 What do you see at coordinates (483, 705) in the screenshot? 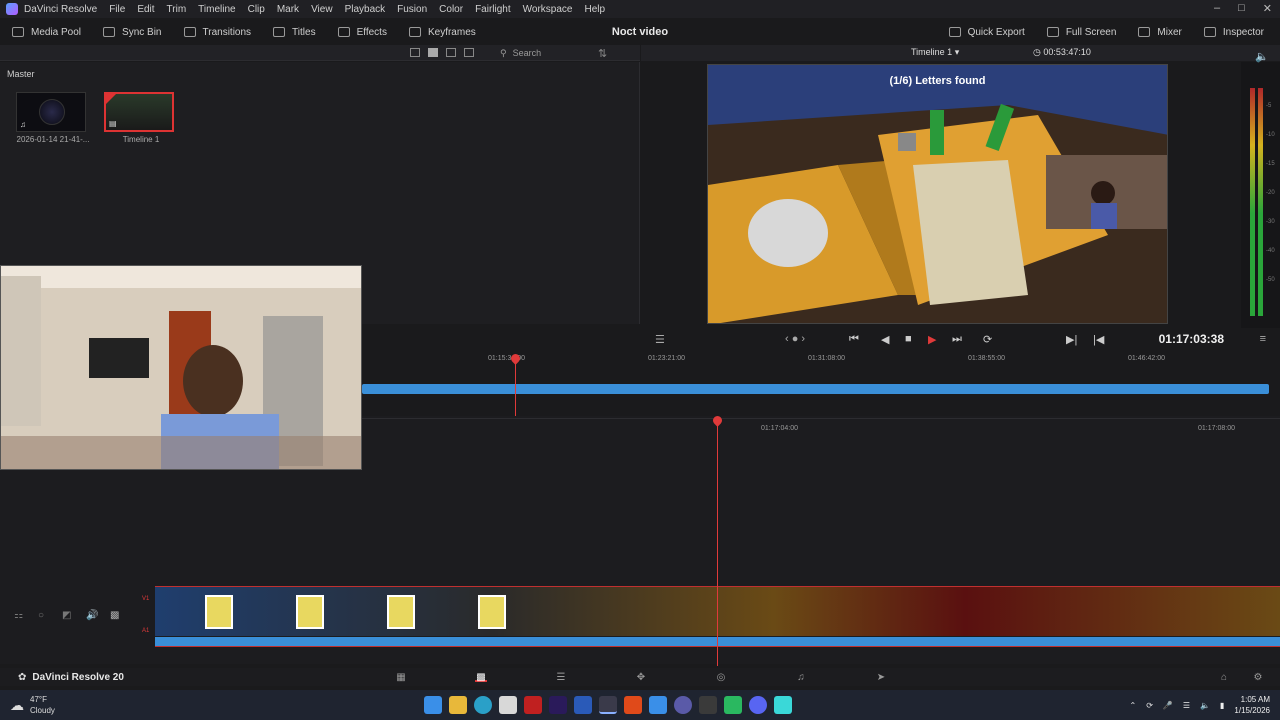
I see `edge-browser-icon` at bounding box center [483, 705].